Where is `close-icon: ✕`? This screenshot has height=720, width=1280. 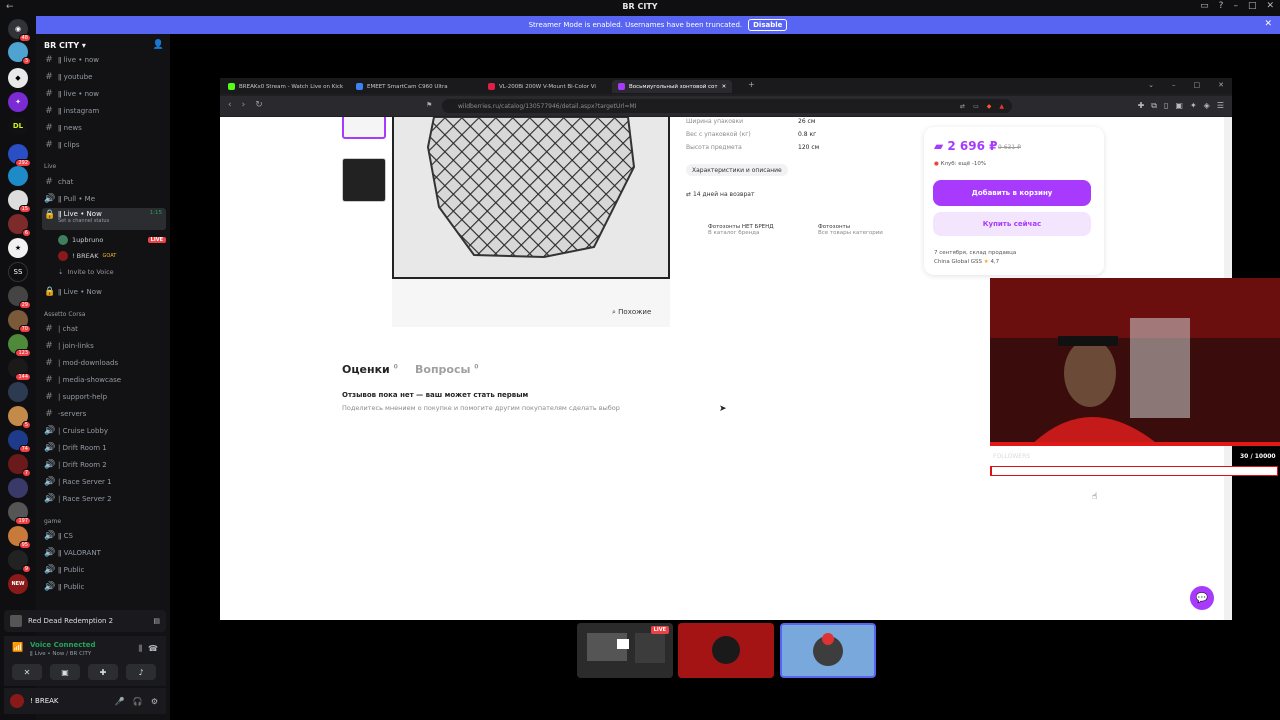
close-icon: ✕ is located at coordinates (1268, 24).